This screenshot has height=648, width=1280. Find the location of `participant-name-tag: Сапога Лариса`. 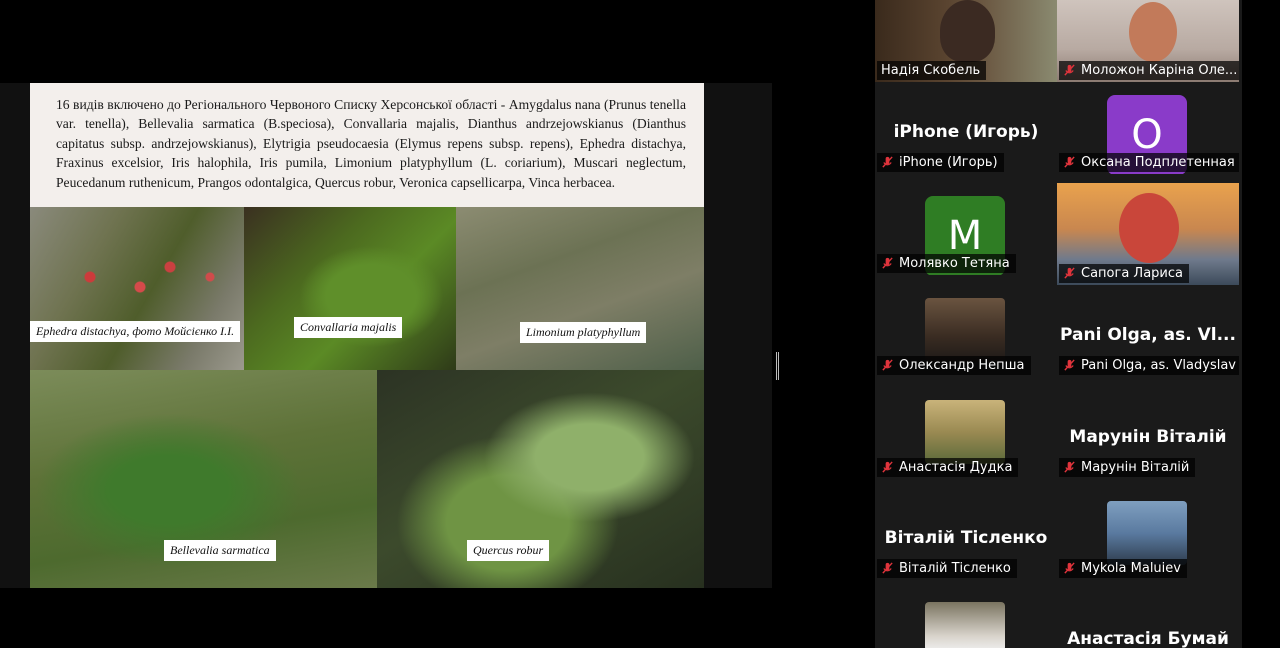

participant-name-tag: Сапога Лариса is located at coordinates (1124, 273).